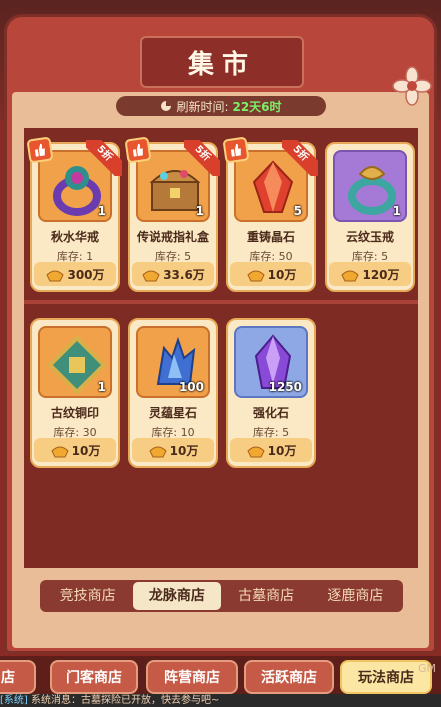  I want to click on item-card: 1250 强化石 库存: 5 10万, so click(271, 393).